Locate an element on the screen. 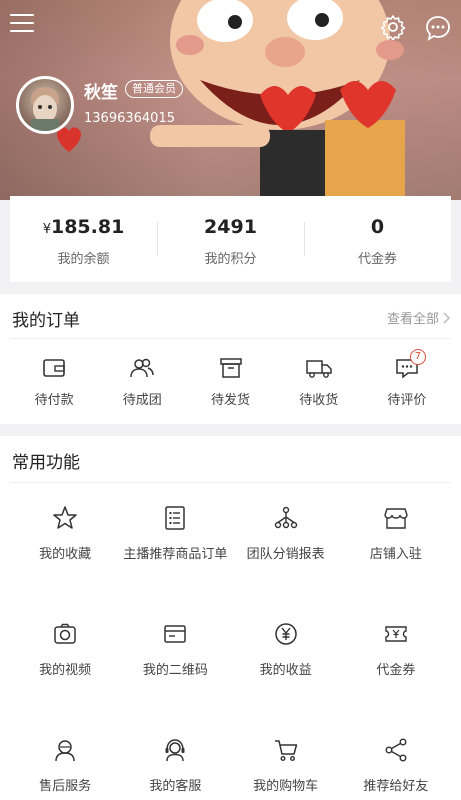  func-label: 售后服务 is located at coordinates (65, 786).